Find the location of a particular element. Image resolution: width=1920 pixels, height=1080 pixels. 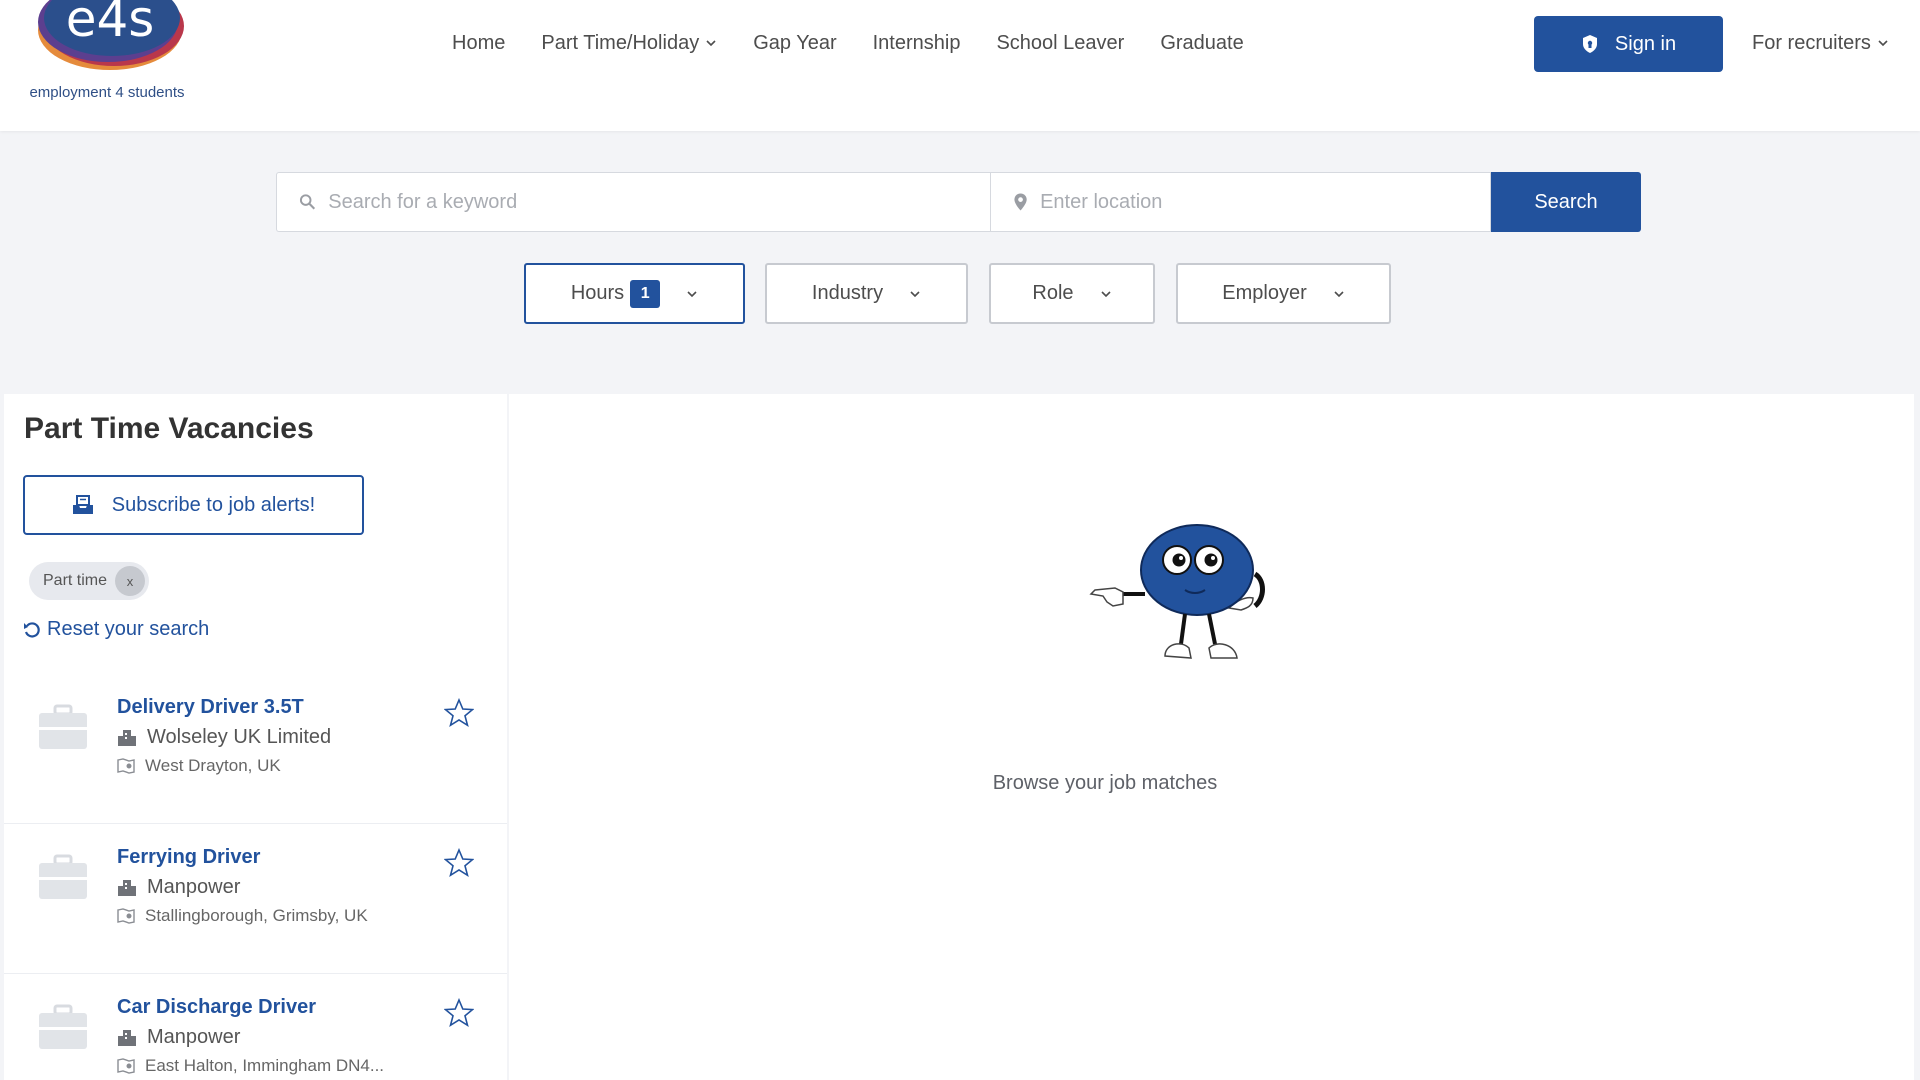

reset-label: Reset your search is located at coordinates (128, 629).